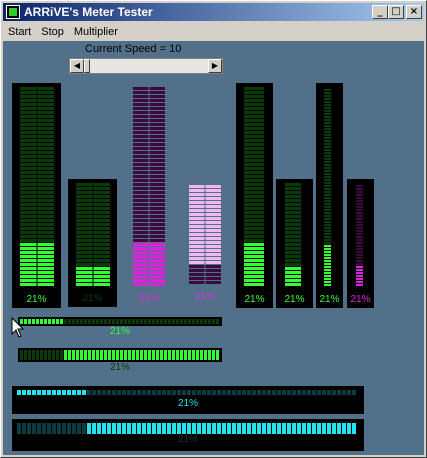 The height and width of the screenshot is (458, 427). I want to click on close-button: ×, so click(414, 12).